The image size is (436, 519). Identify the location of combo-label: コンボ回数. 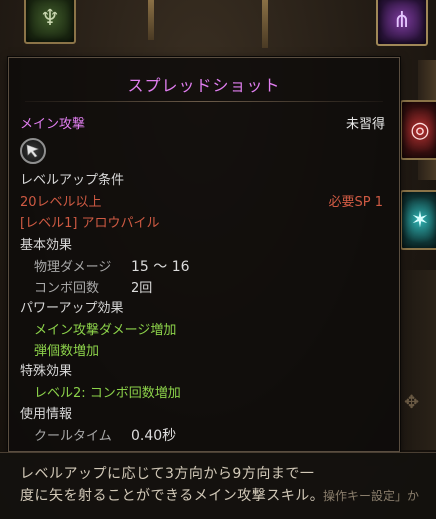
(67, 288).